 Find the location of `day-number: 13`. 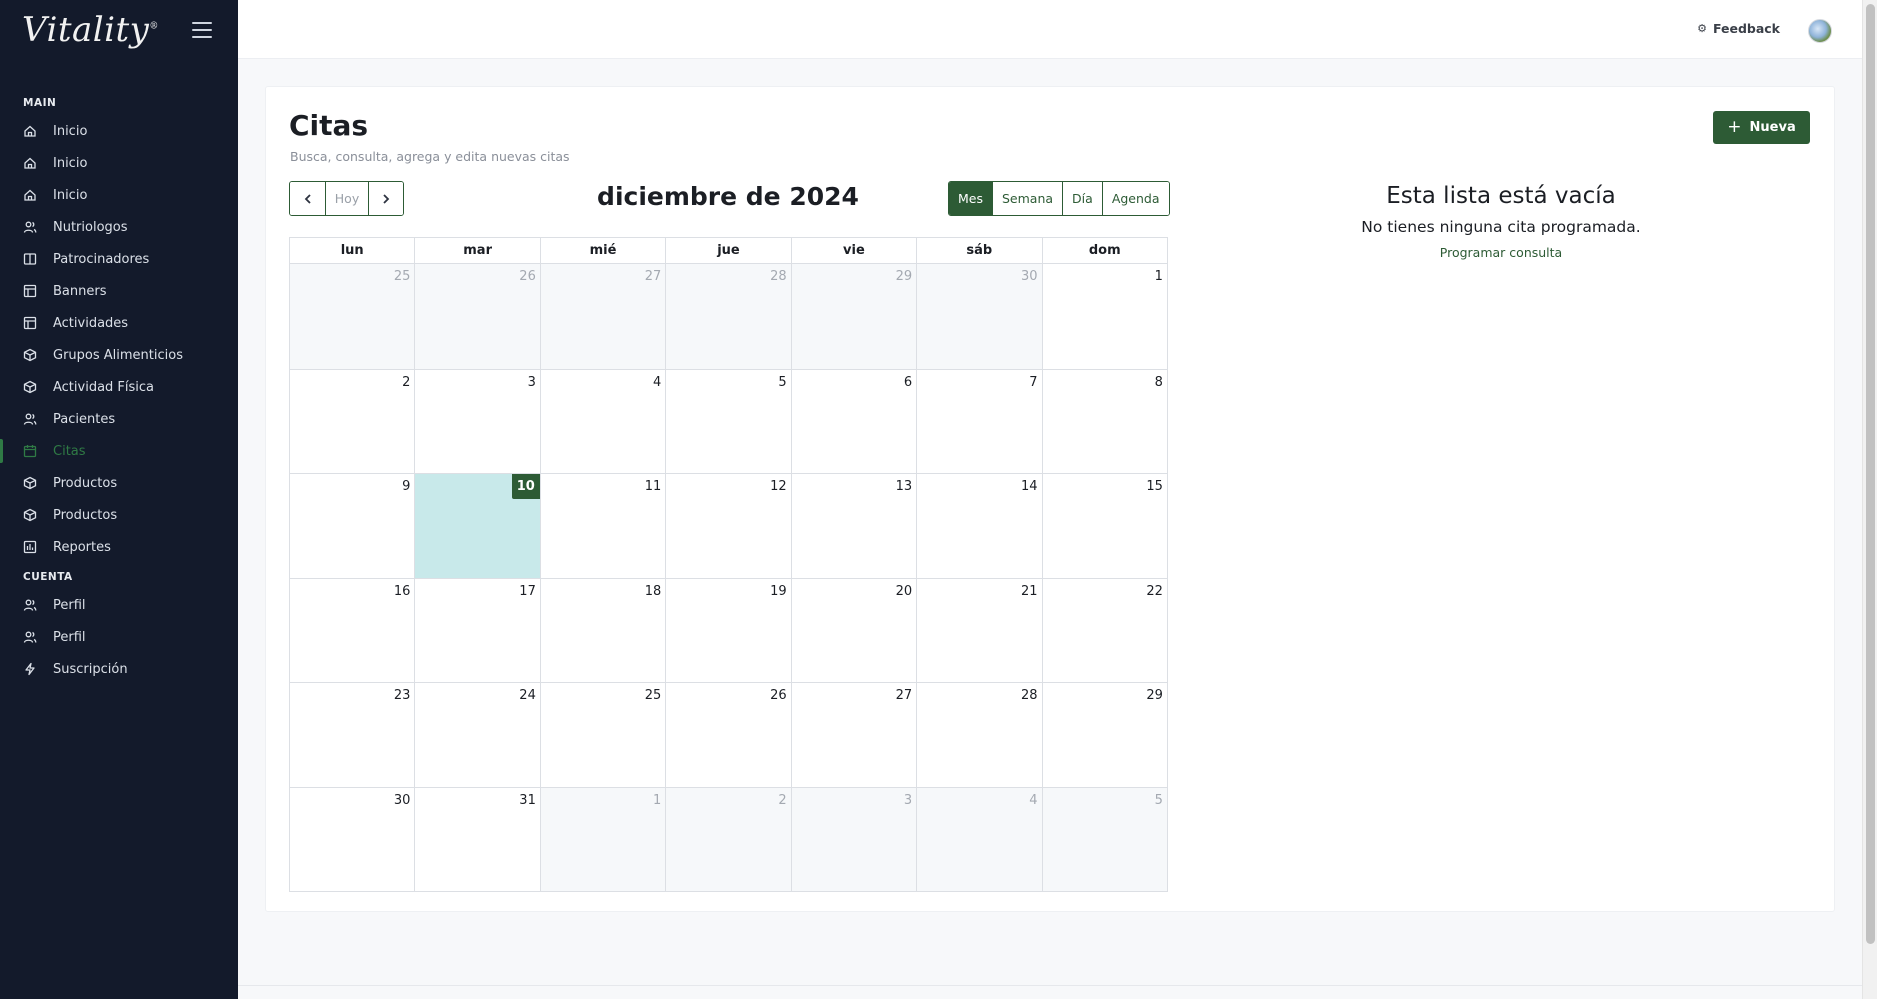

day-number: 13 is located at coordinates (904, 486).